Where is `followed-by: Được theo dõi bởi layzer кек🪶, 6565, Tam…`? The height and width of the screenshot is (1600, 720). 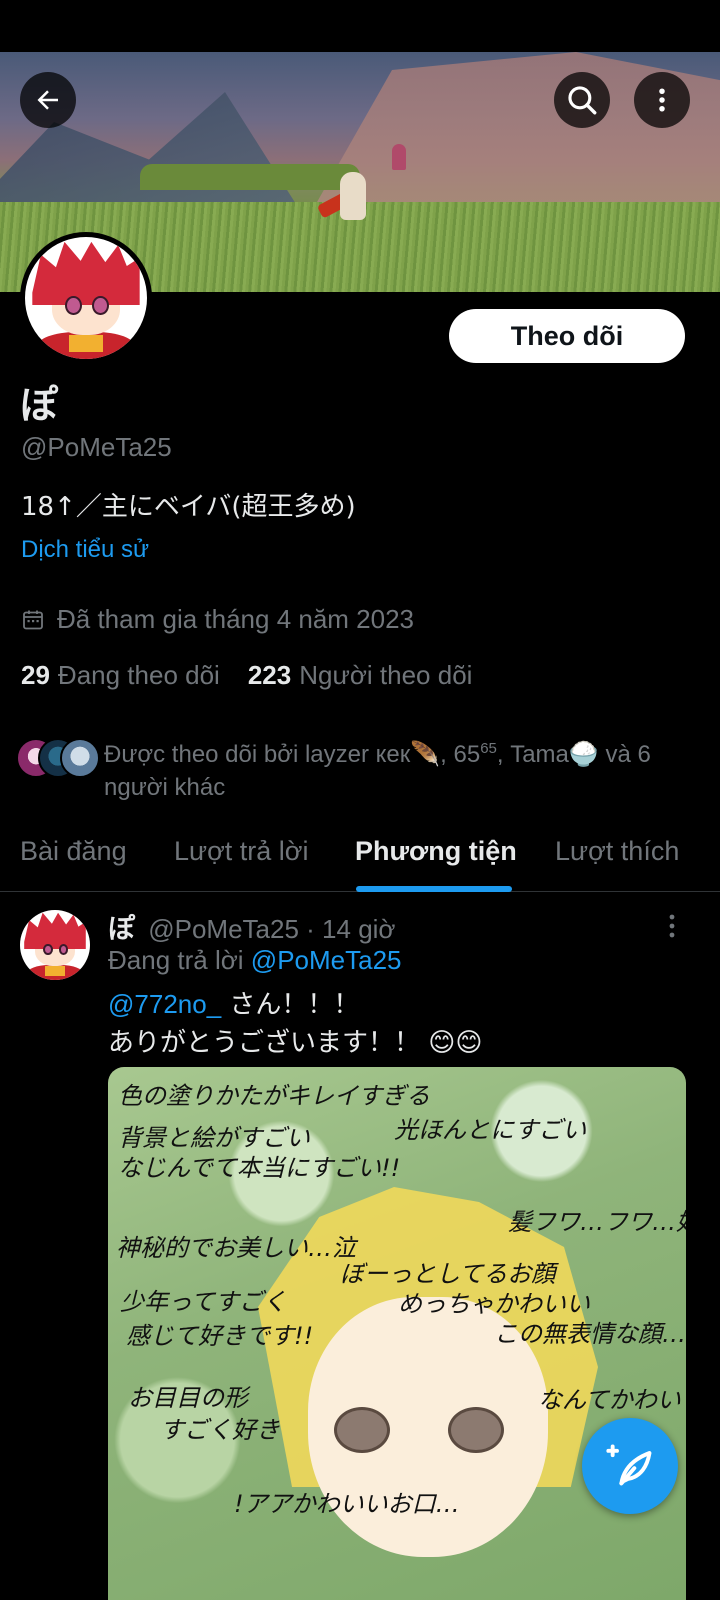
followed-by: Được theo dõi bởi layzer кек🪶, 6565, Tam… is located at coordinates (361, 768).